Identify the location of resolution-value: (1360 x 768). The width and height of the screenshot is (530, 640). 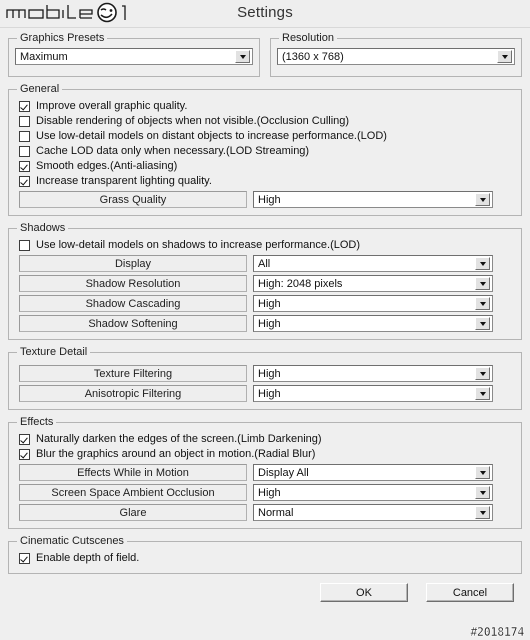
(313, 56).